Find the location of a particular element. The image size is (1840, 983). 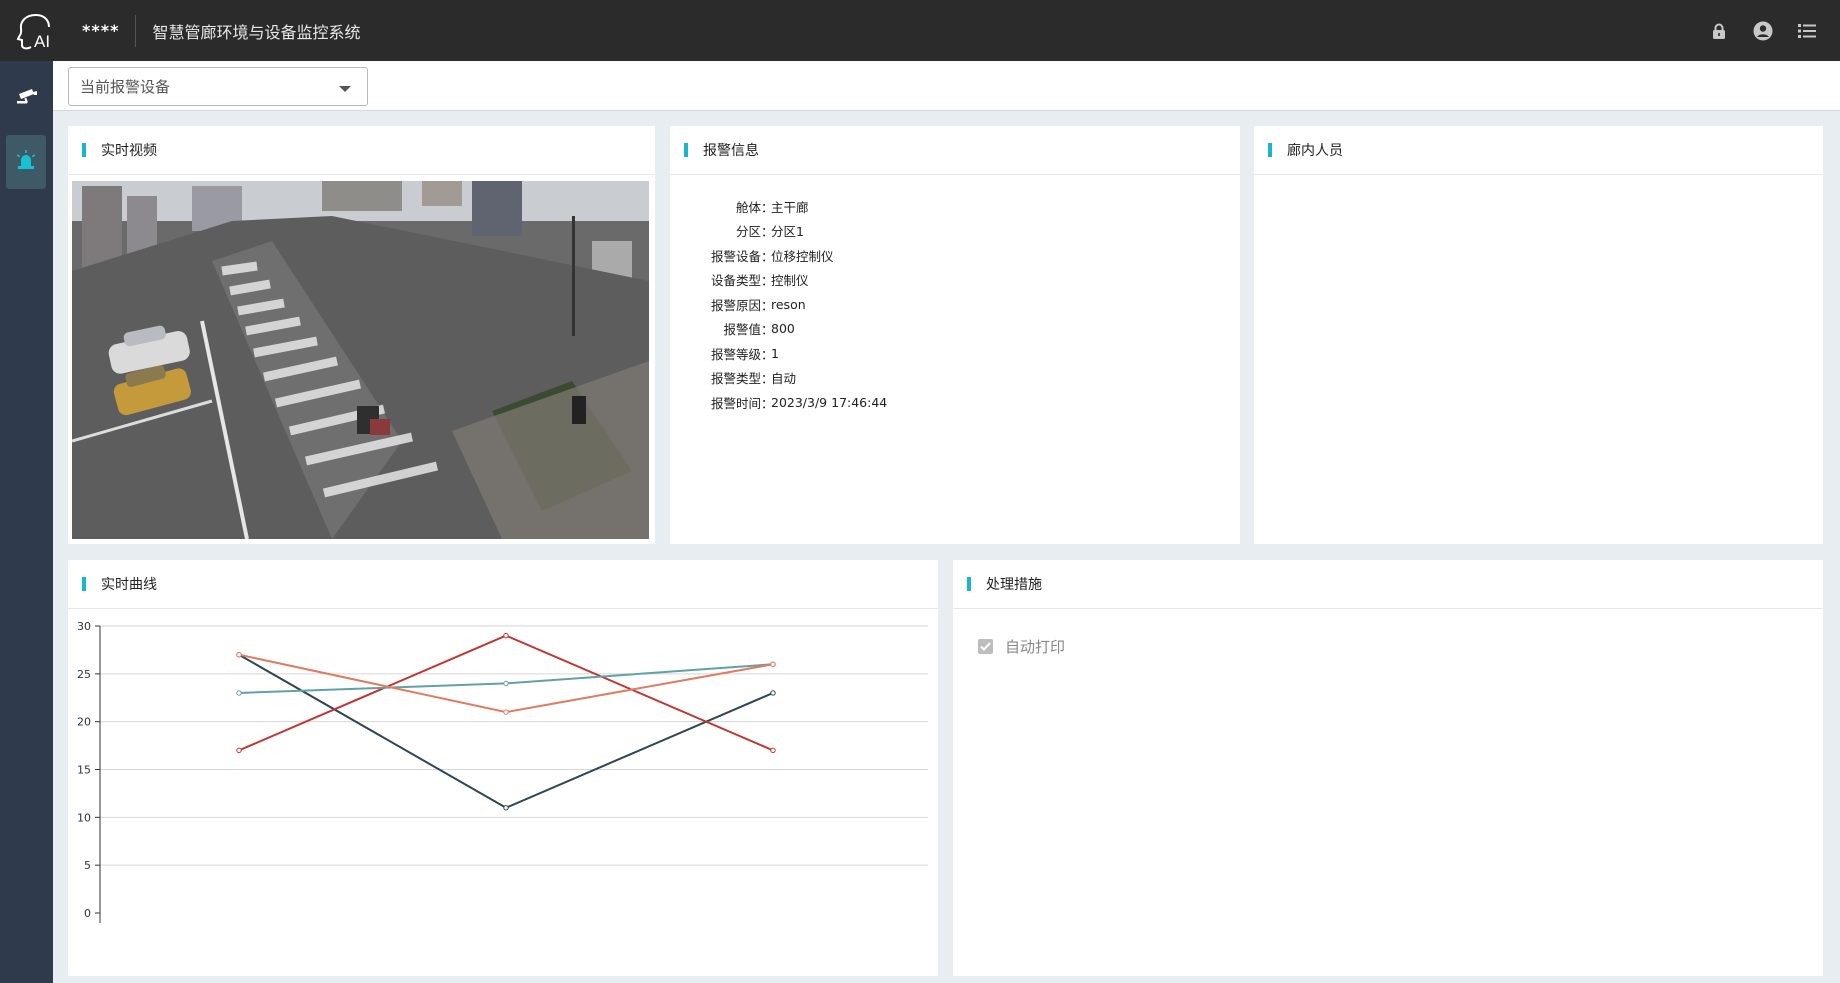

info-value: 控制仪 is located at coordinates (790, 281).